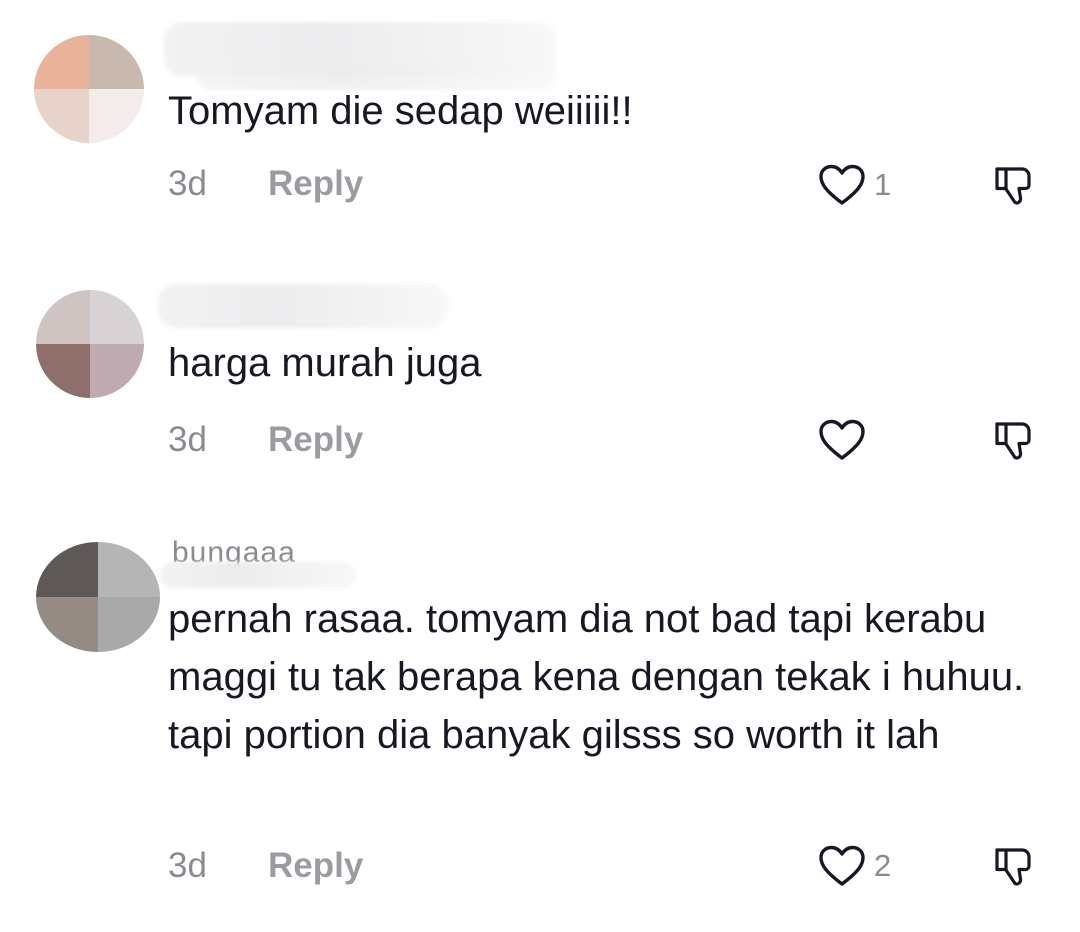 The height and width of the screenshot is (932, 1080). I want to click on comment-text: harga murah juga, so click(325, 363).